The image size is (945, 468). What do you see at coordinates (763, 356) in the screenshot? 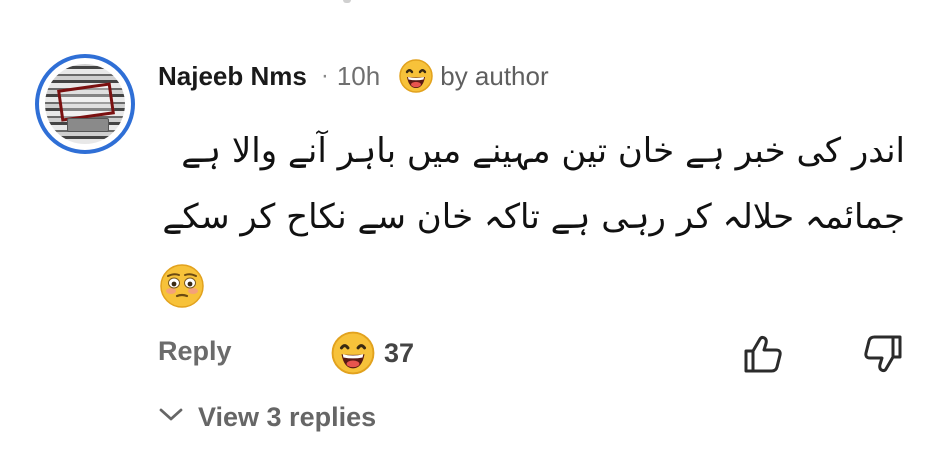
I see `thumbs-up-icon` at bounding box center [763, 356].